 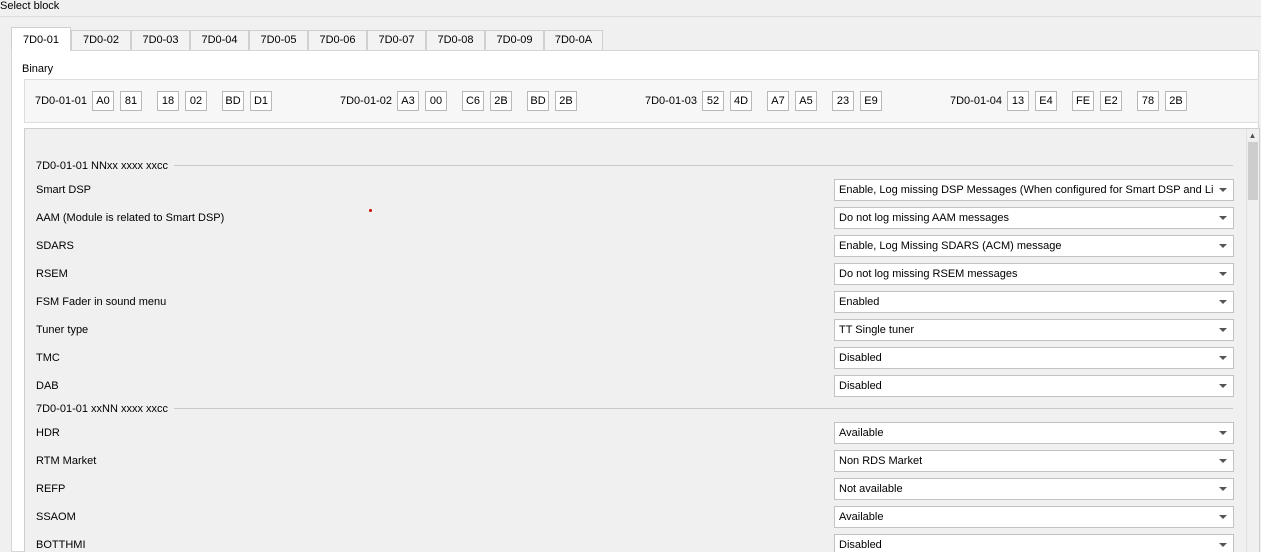 What do you see at coordinates (103, 101) in the screenshot?
I see `byte-field: A0` at bounding box center [103, 101].